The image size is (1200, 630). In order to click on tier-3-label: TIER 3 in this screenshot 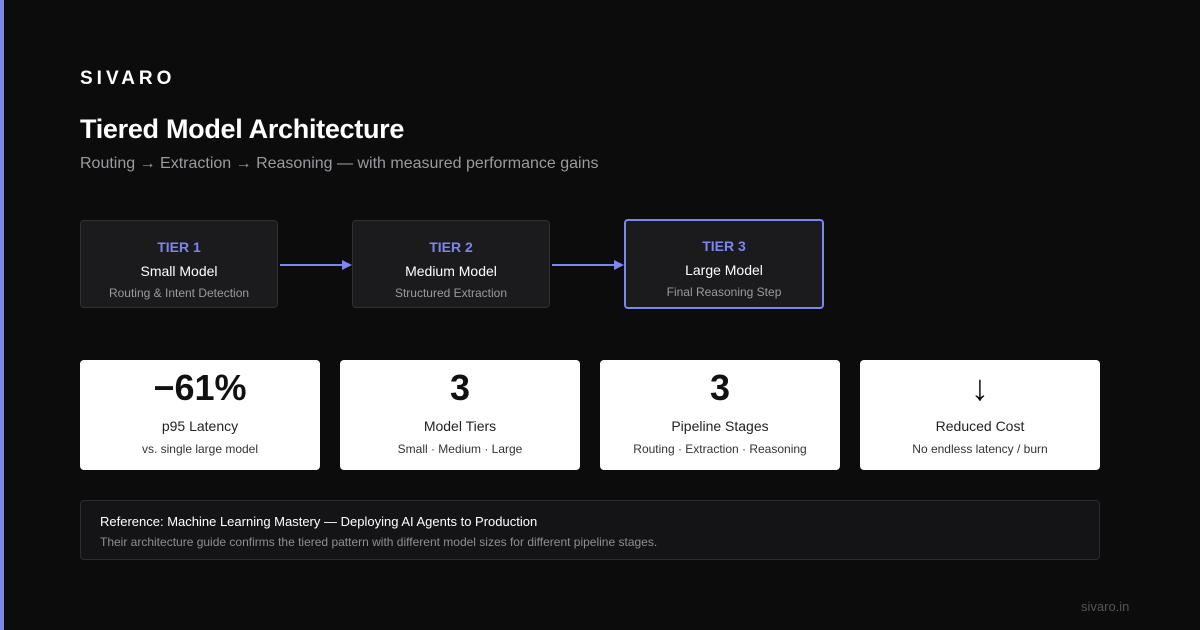, I will do `click(724, 246)`.